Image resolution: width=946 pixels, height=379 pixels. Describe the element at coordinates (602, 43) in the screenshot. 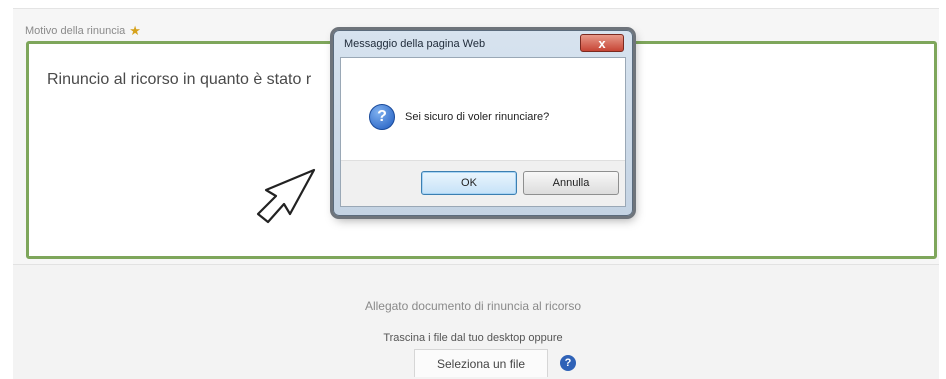

I see `close-button: x` at that location.